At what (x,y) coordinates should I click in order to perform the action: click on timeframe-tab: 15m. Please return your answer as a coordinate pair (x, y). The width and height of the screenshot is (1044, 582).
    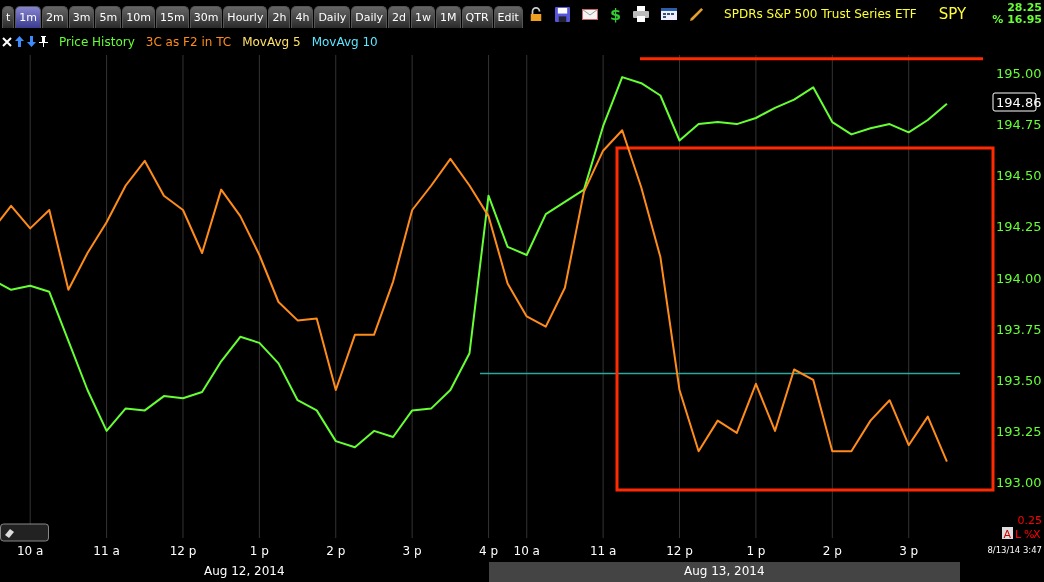
    Looking at the image, I should click on (172, 17).